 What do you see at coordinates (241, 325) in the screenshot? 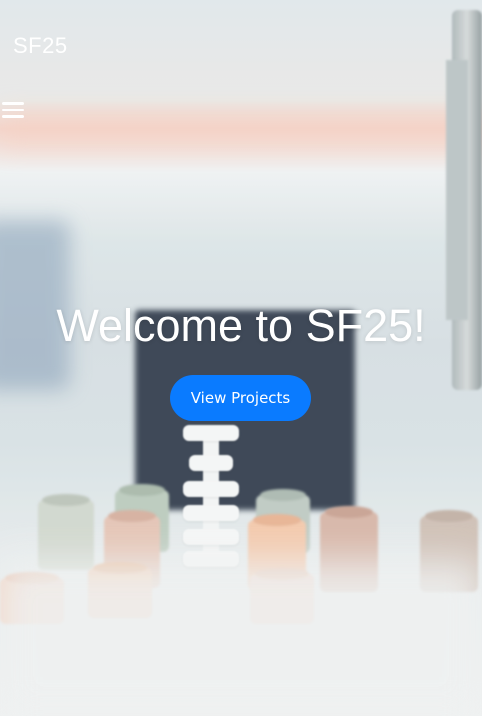
I see `hero-title: Welcome to SF25!` at bounding box center [241, 325].